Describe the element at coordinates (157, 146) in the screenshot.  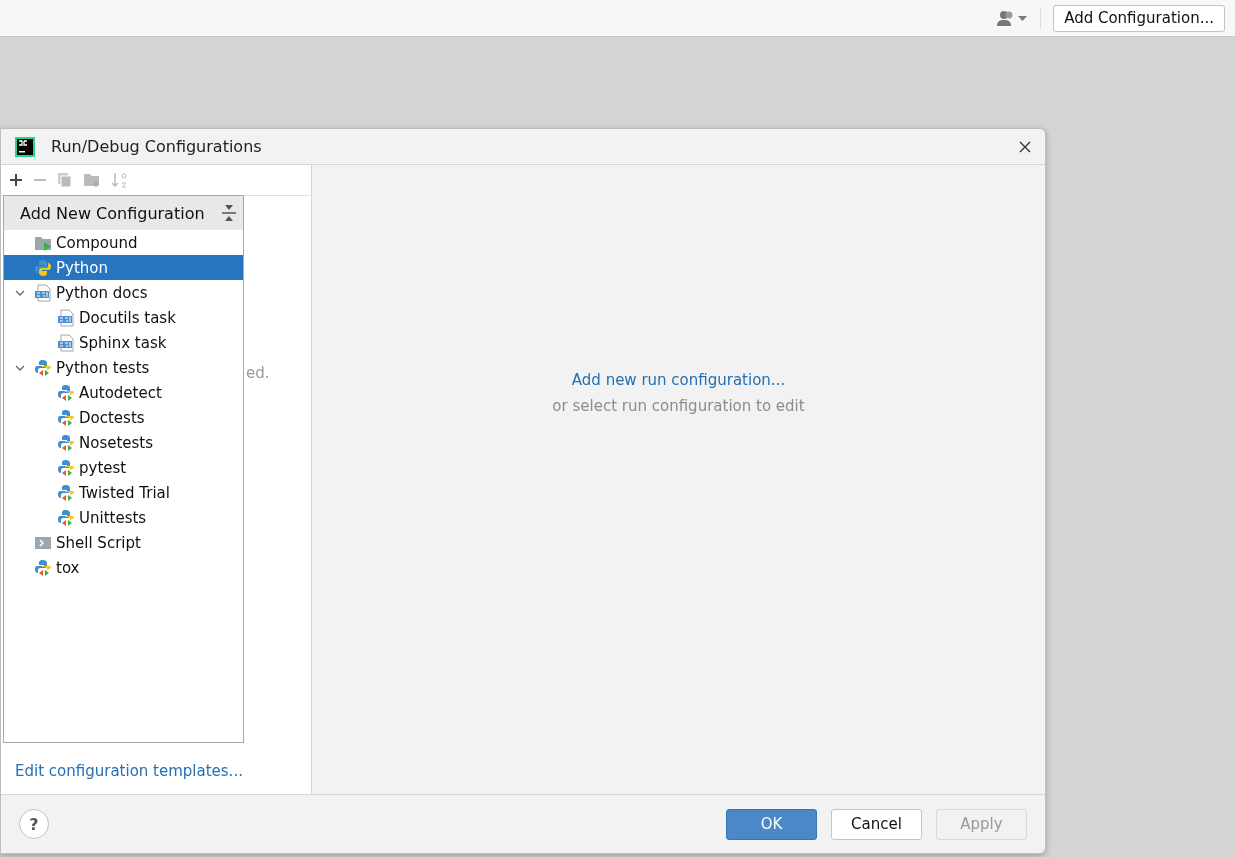
I see `window-title: Run/Debug Configurations` at that location.